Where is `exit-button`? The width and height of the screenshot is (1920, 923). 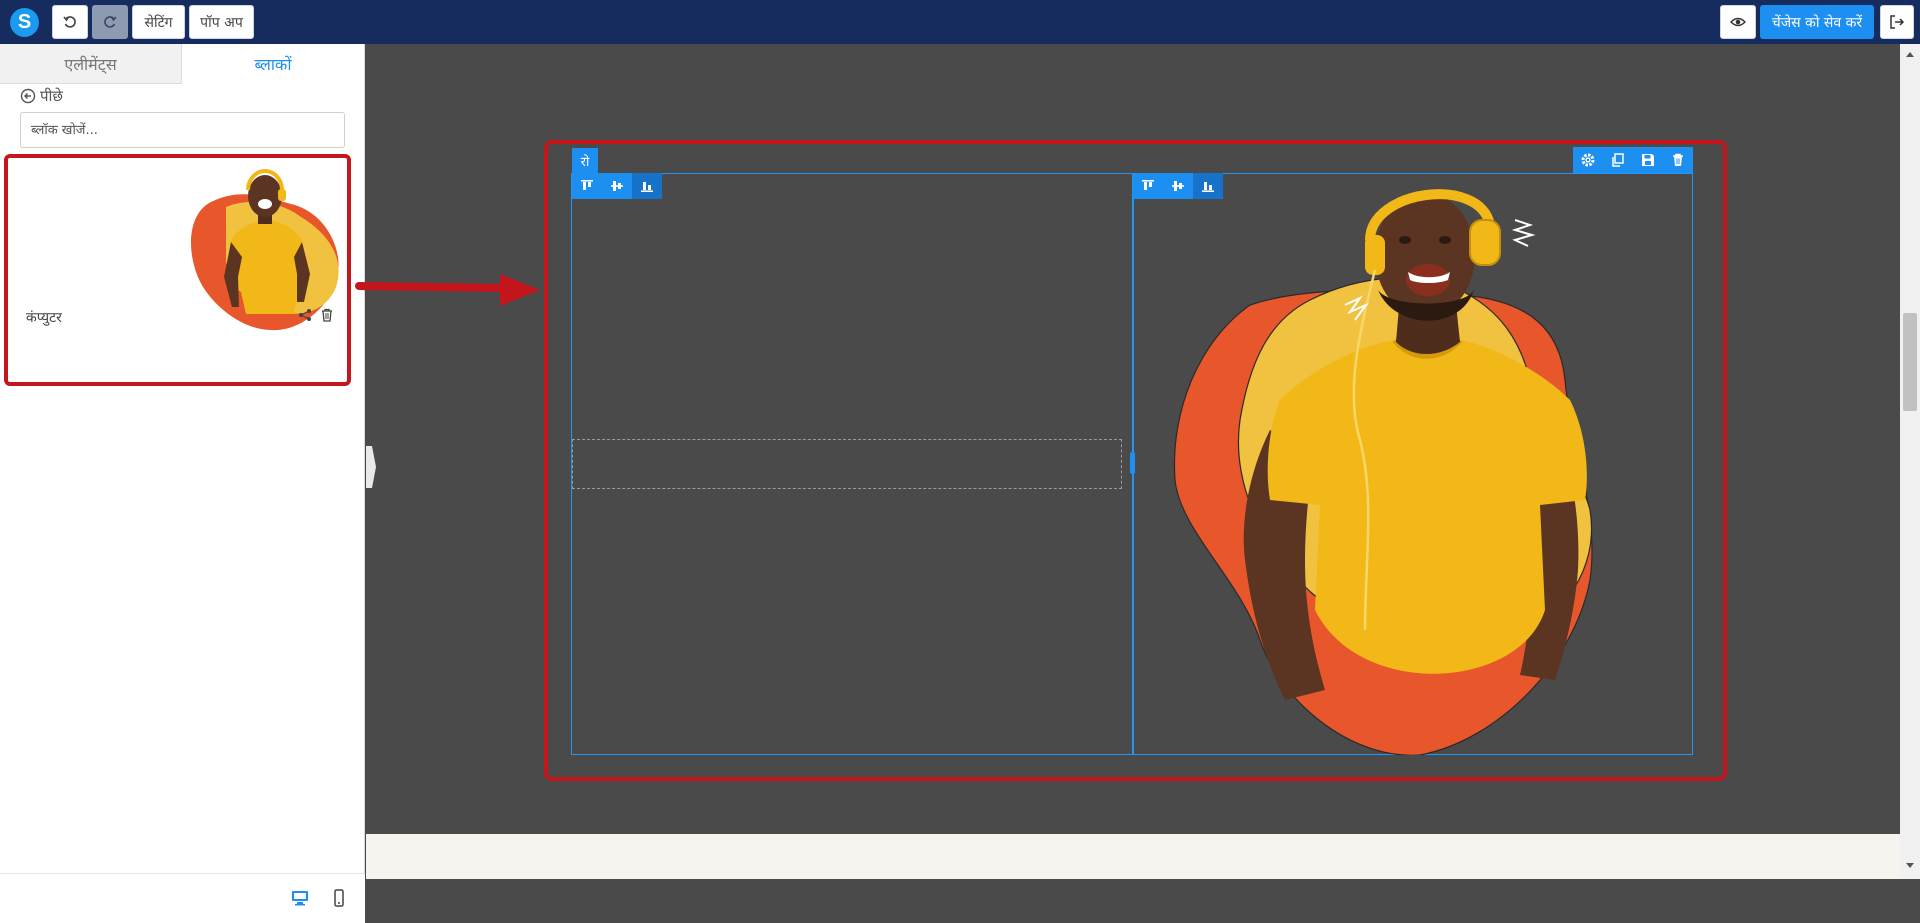
exit-button is located at coordinates (1897, 22).